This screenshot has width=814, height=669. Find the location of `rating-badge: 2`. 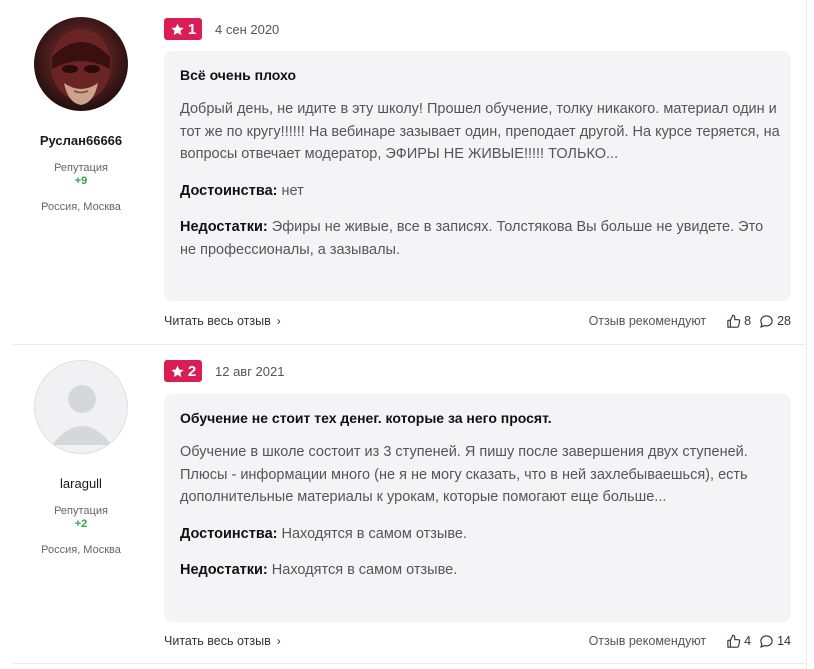

rating-badge: 2 is located at coordinates (183, 371).